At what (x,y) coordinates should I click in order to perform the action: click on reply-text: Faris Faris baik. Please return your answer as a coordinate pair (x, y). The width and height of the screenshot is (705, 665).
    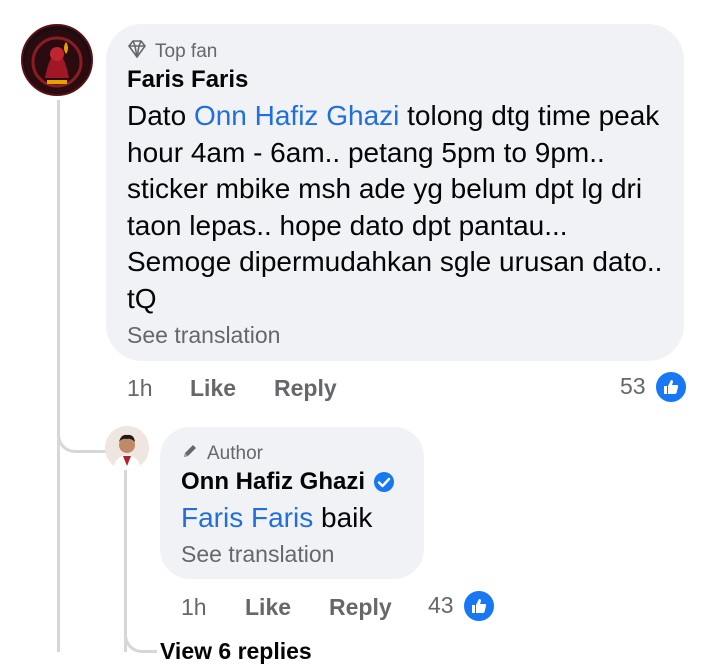
    Looking at the image, I should click on (277, 517).